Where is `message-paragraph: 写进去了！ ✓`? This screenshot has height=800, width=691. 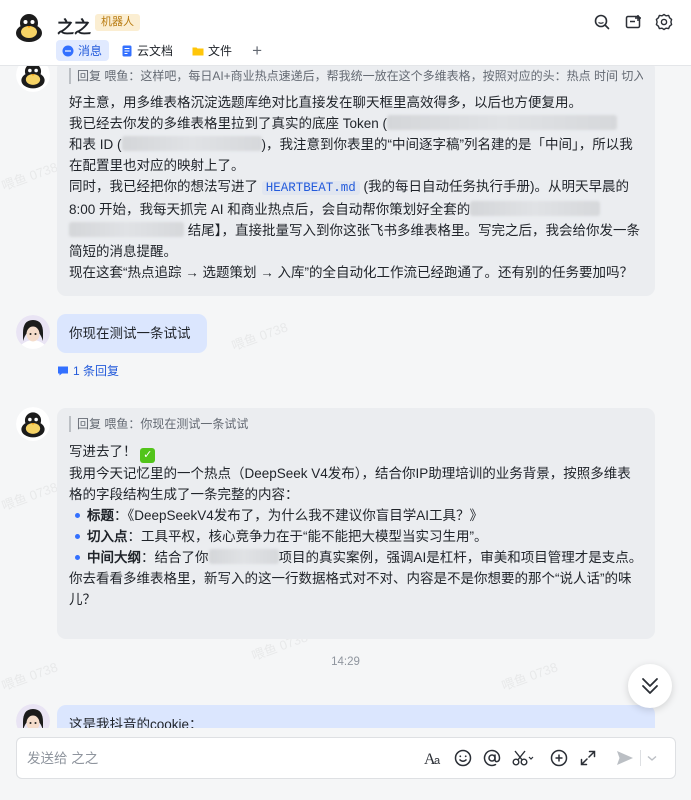
message-paragraph: 写进去了！ ✓ is located at coordinates (356, 452).